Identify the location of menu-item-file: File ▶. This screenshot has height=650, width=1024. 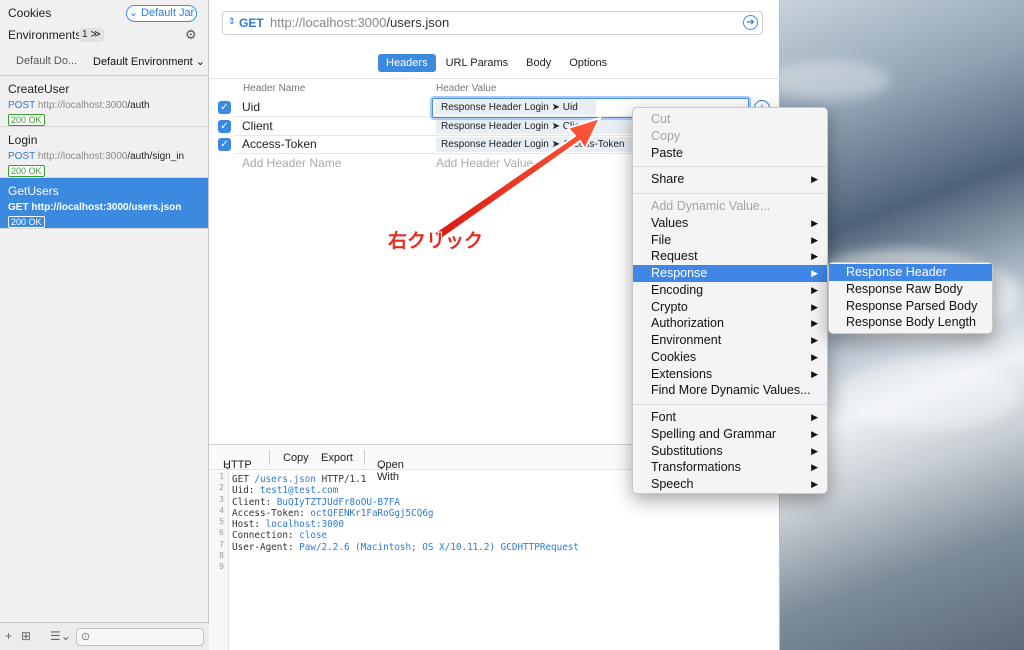
(730, 240).